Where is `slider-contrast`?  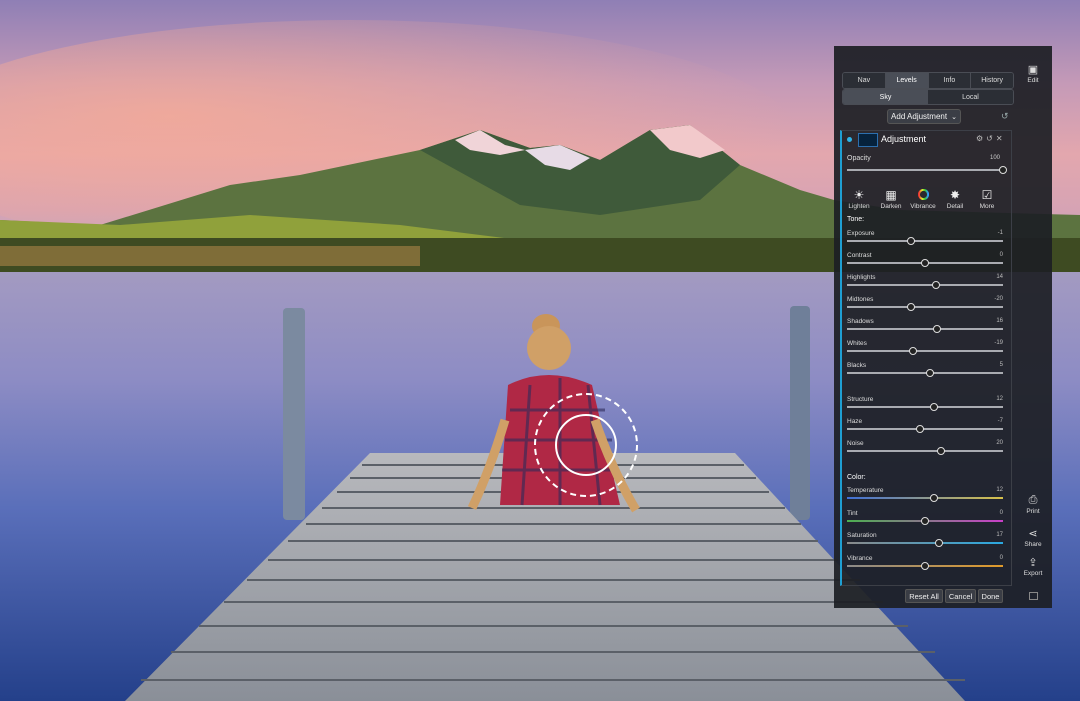 slider-contrast is located at coordinates (925, 263).